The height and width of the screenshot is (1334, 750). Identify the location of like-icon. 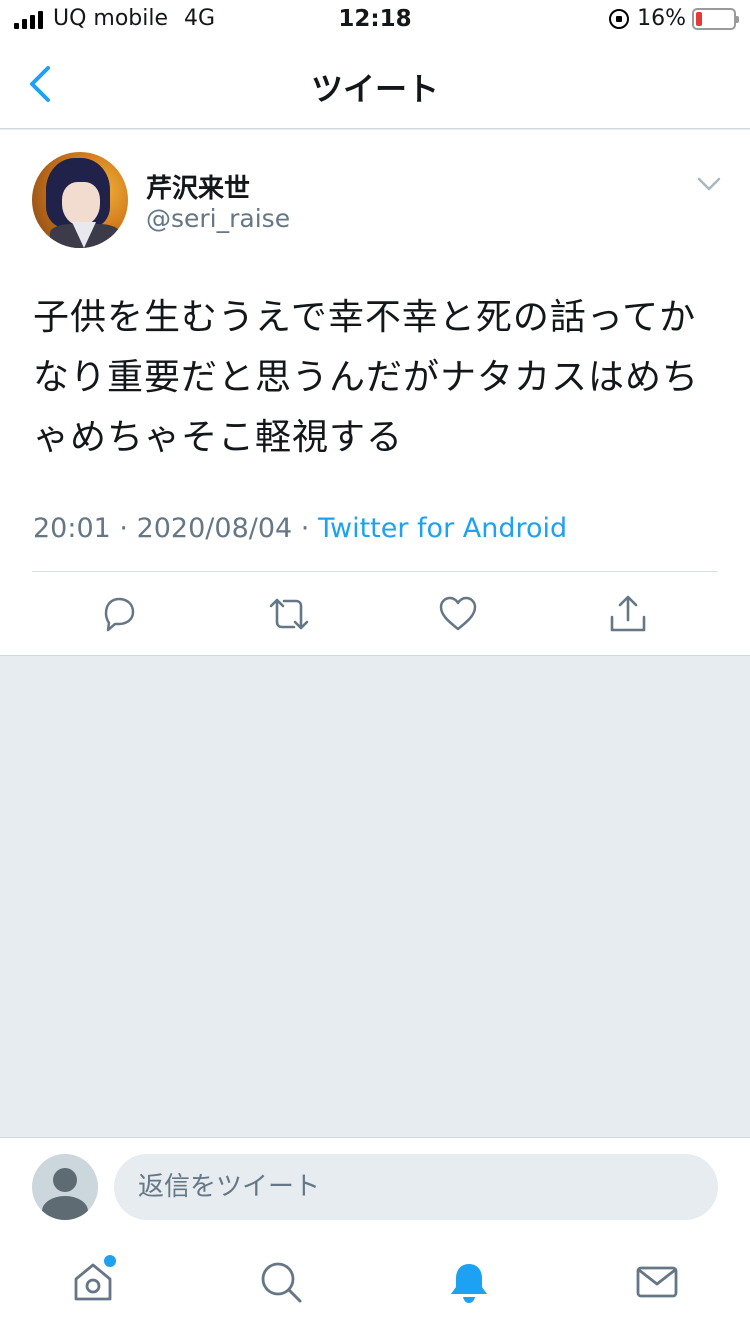
(458, 613).